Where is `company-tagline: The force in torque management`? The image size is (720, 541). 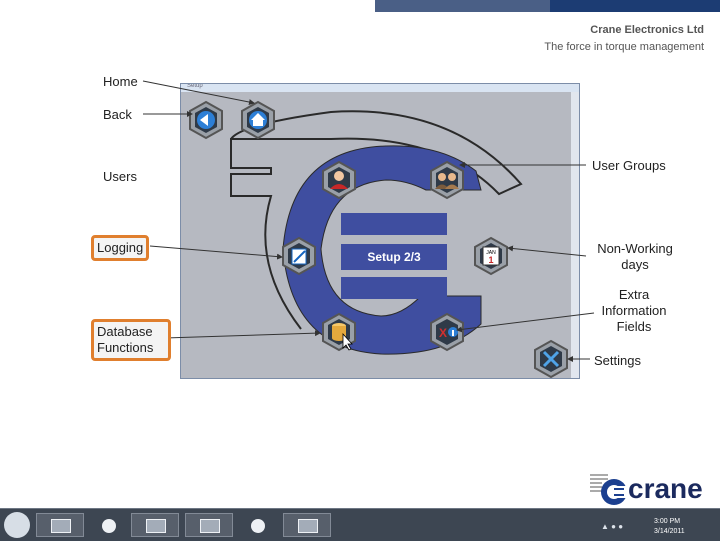 company-tagline: The force in torque management is located at coordinates (624, 47).